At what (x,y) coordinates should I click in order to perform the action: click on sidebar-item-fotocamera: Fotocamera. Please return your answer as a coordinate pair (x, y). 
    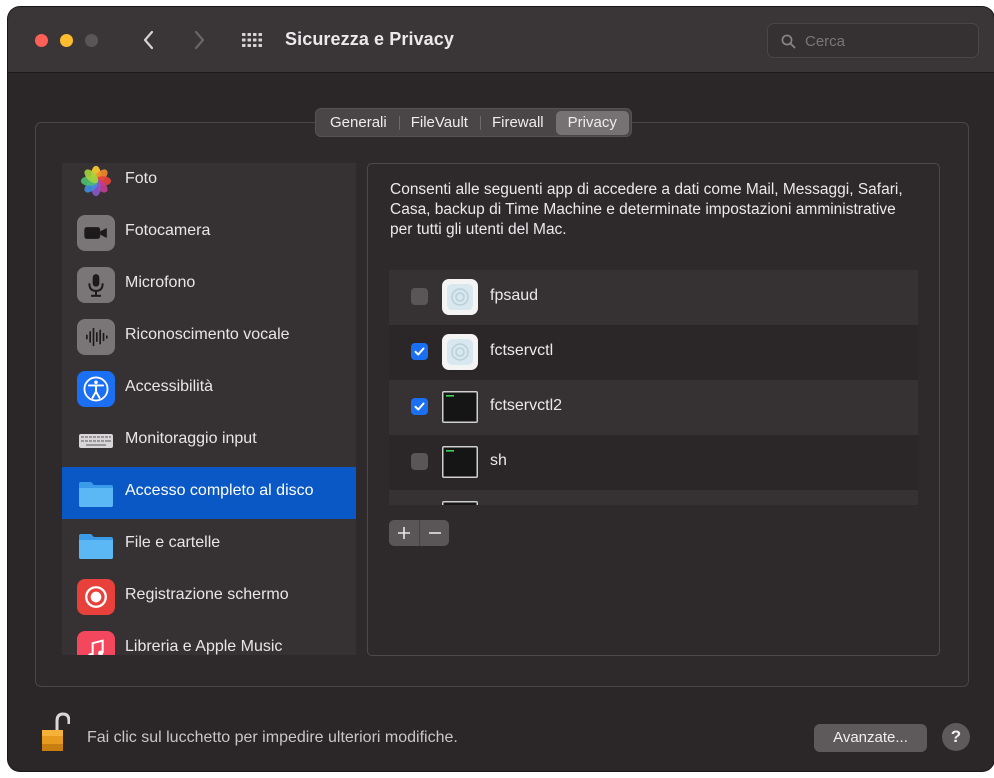
    Looking at the image, I should click on (209, 233).